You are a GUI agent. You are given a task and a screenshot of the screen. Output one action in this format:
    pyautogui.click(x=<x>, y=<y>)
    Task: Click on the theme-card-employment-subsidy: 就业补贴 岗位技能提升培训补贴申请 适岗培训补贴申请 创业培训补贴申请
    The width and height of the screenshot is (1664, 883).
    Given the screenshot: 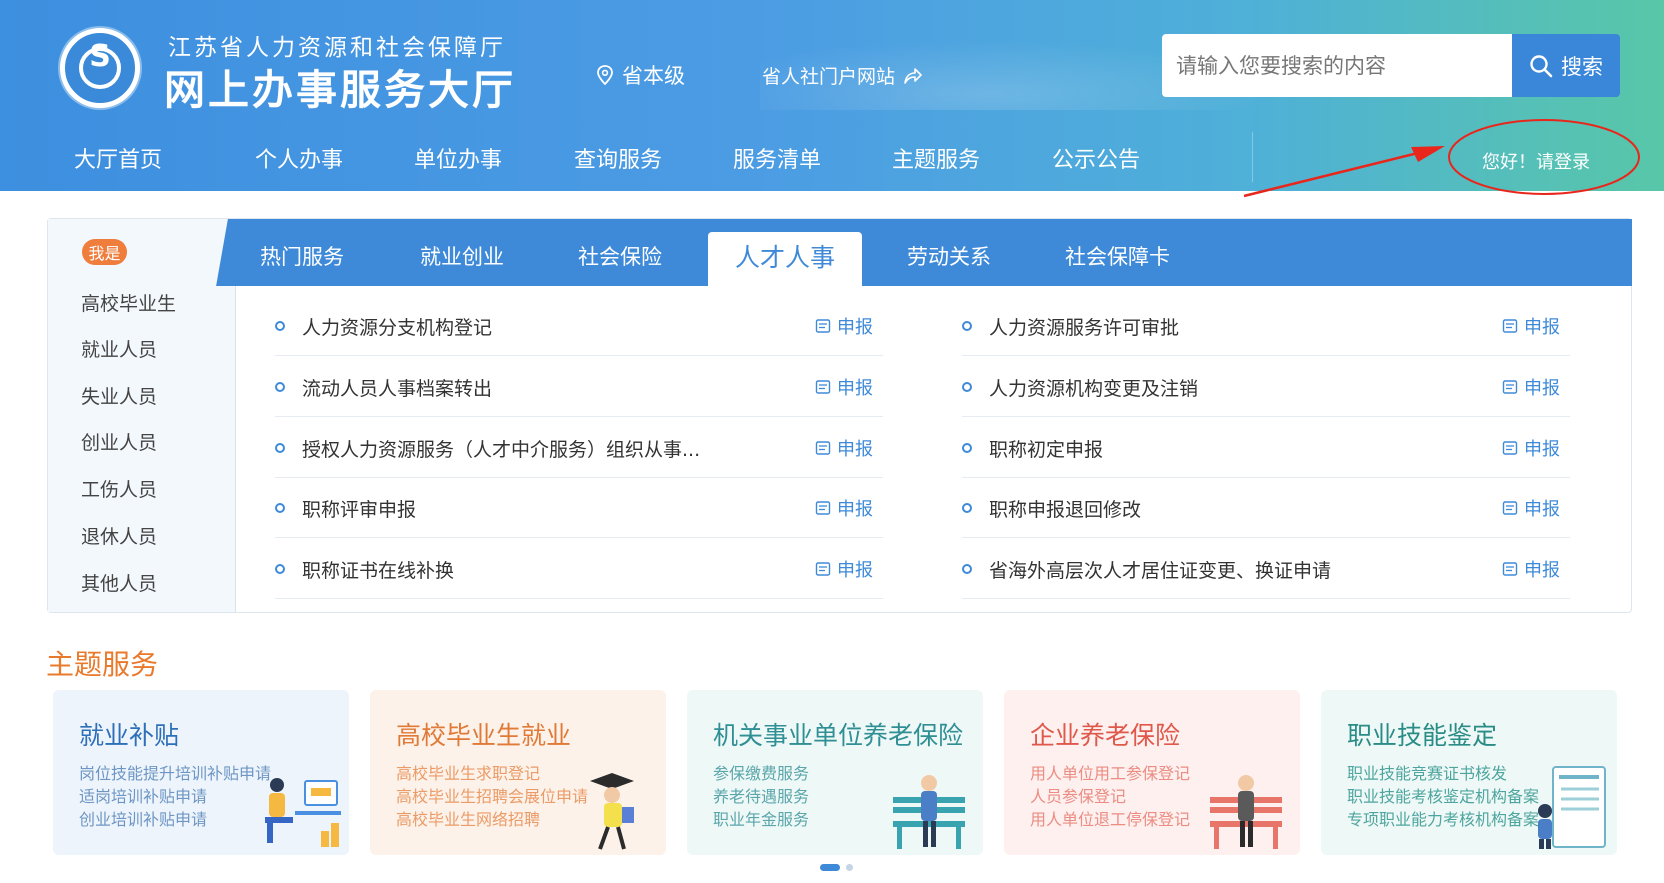 What is the action you would take?
    pyautogui.click(x=201, y=772)
    